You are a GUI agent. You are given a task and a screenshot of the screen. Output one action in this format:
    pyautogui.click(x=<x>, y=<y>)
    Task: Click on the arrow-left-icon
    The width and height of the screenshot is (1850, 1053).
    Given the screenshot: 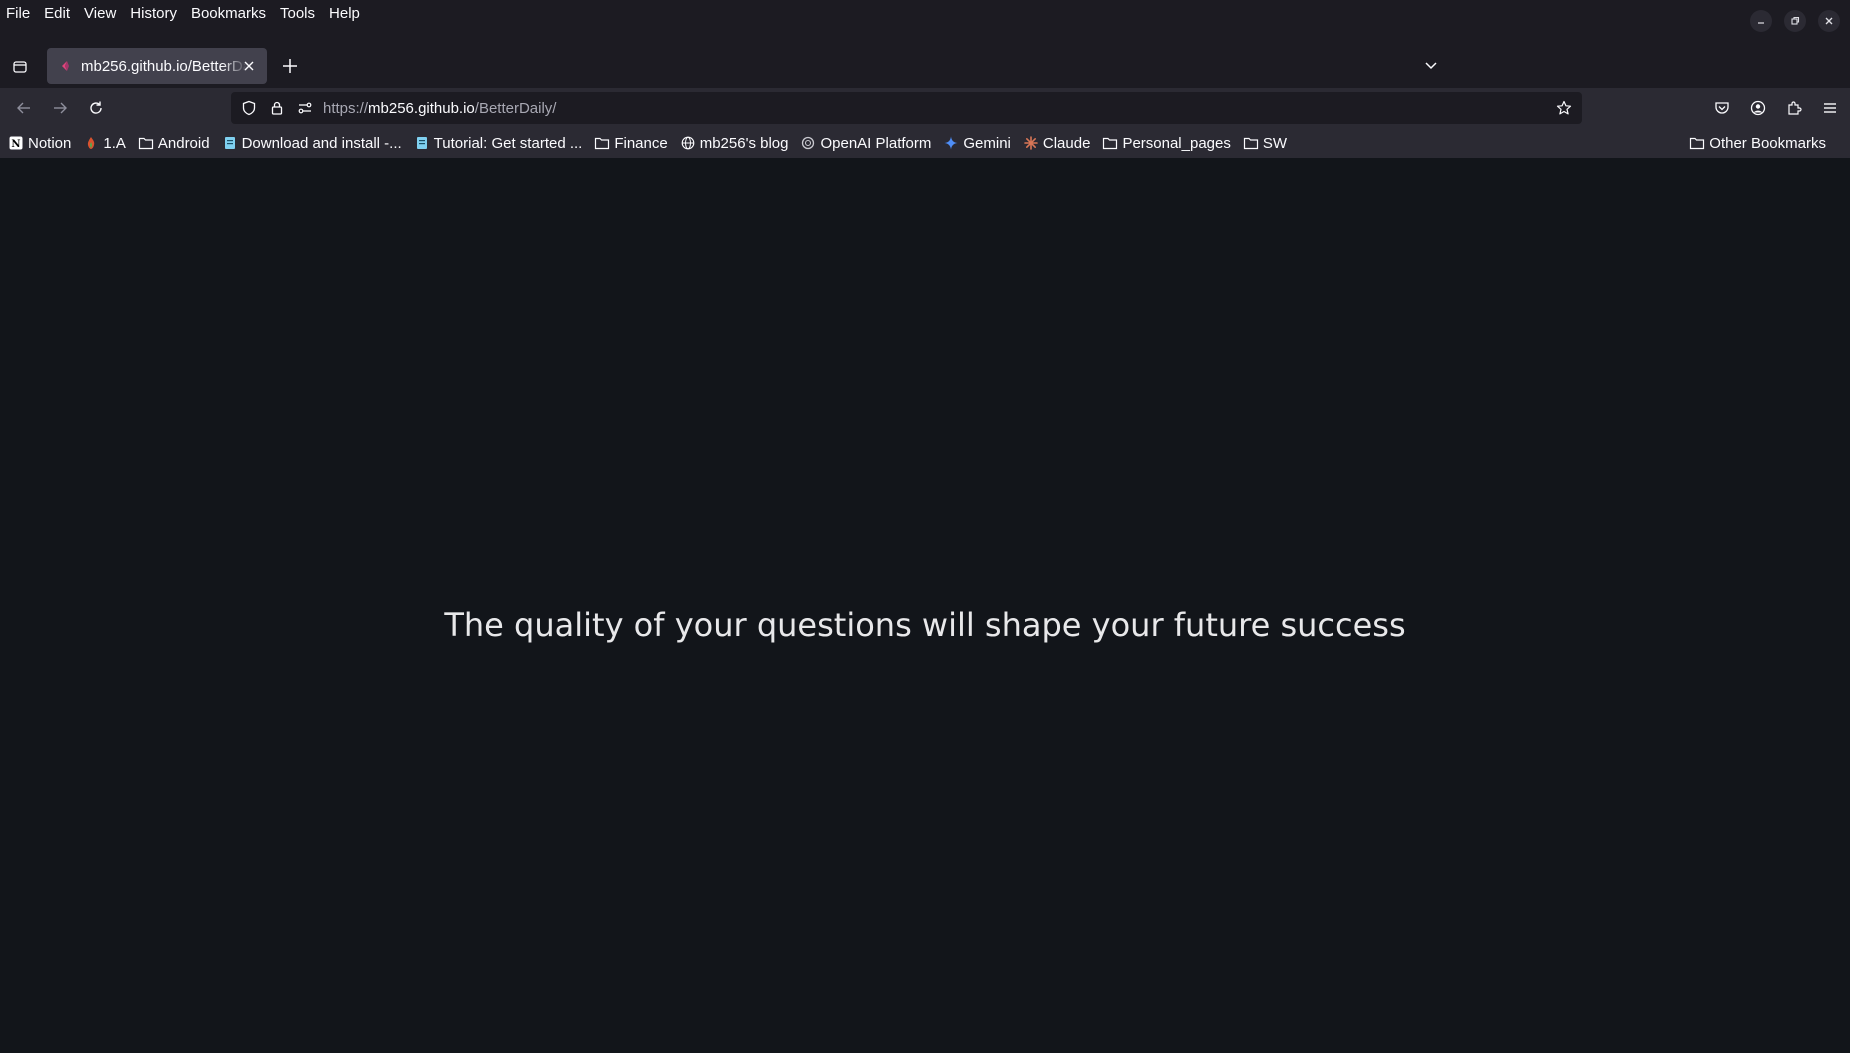 What is the action you would take?
    pyautogui.click(x=23, y=108)
    